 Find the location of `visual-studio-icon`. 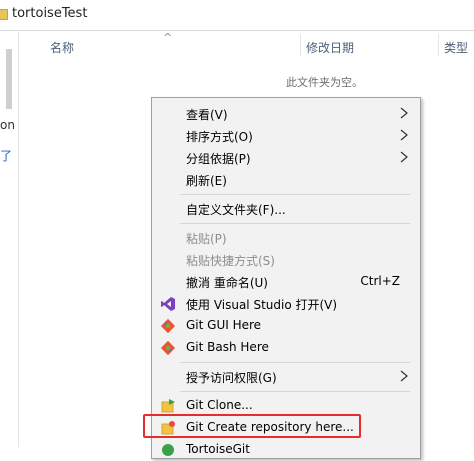

visual-studio-icon is located at coordinates (168, 304).